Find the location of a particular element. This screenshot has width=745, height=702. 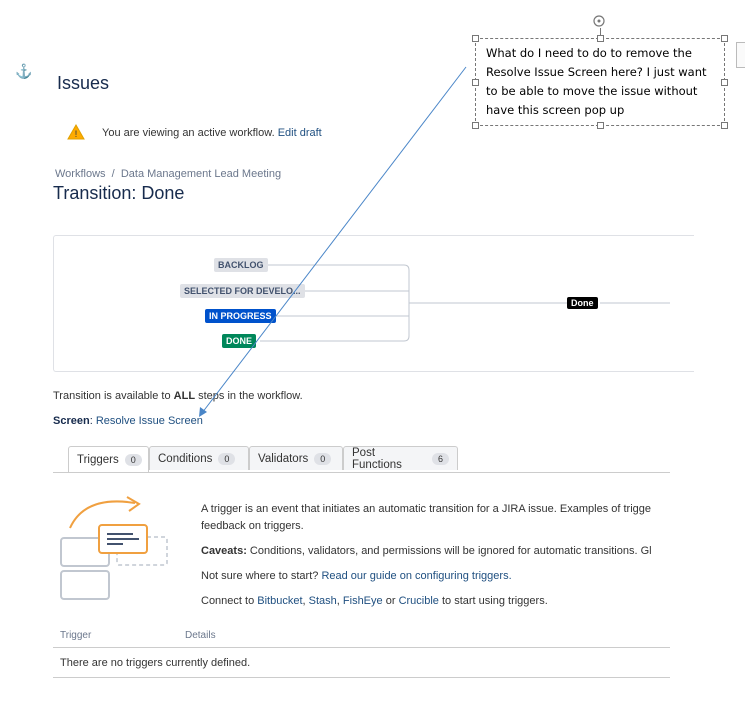

layout-options-icon is located at coordinates (740, 55).